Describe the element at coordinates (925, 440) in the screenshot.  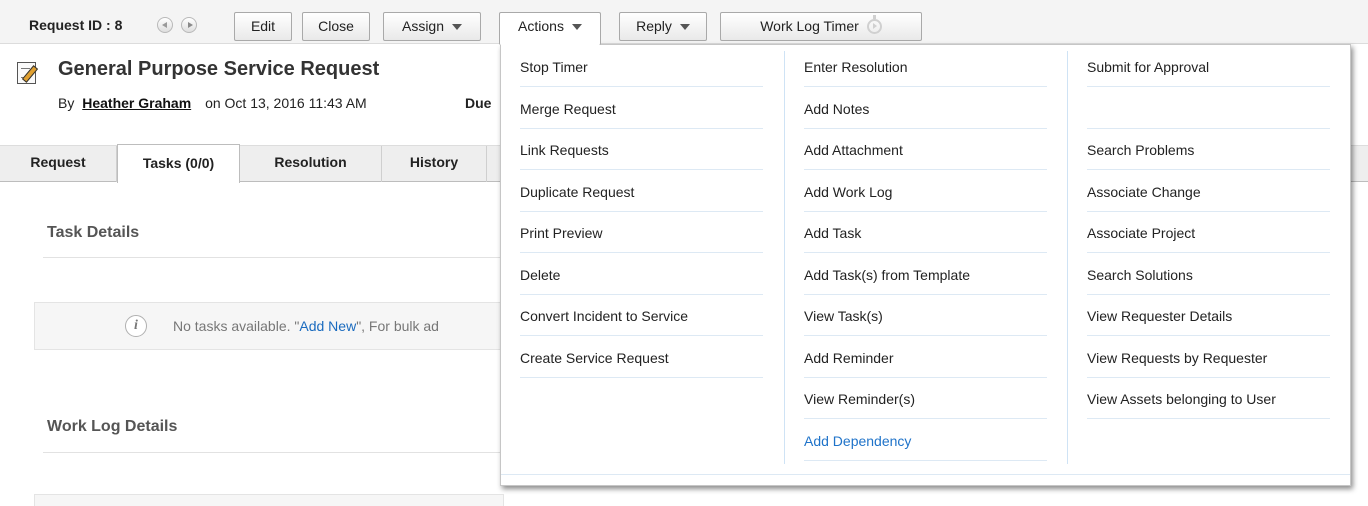
I see `menu-item-add-dependency: Add Dependency` at that location.